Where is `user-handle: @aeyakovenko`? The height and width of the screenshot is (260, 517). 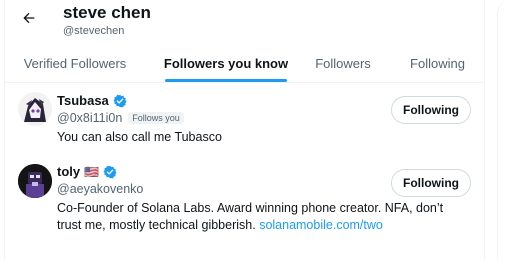 user-handle: @aeyakovenko is located at coordinates (100, 189).